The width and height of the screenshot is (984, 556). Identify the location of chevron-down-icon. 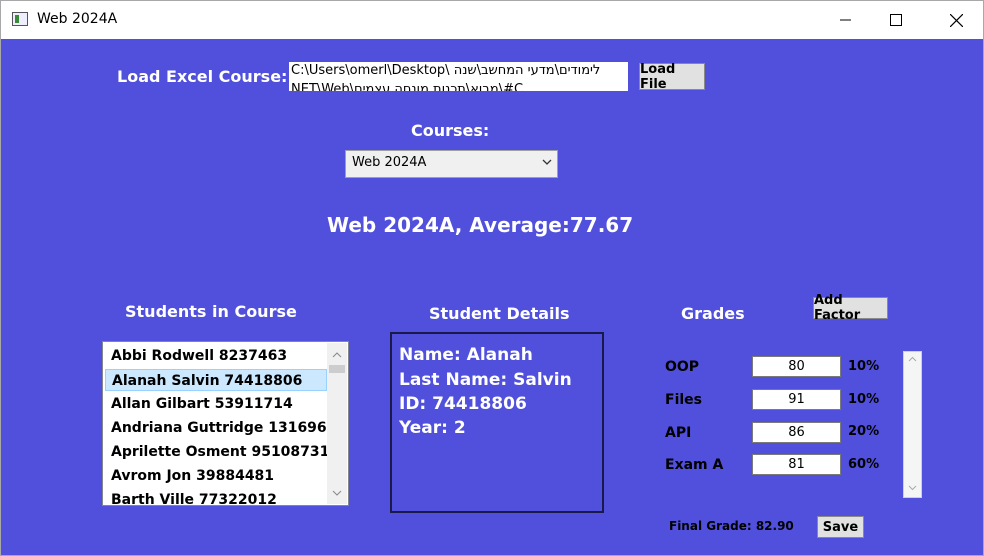
(547, 162).